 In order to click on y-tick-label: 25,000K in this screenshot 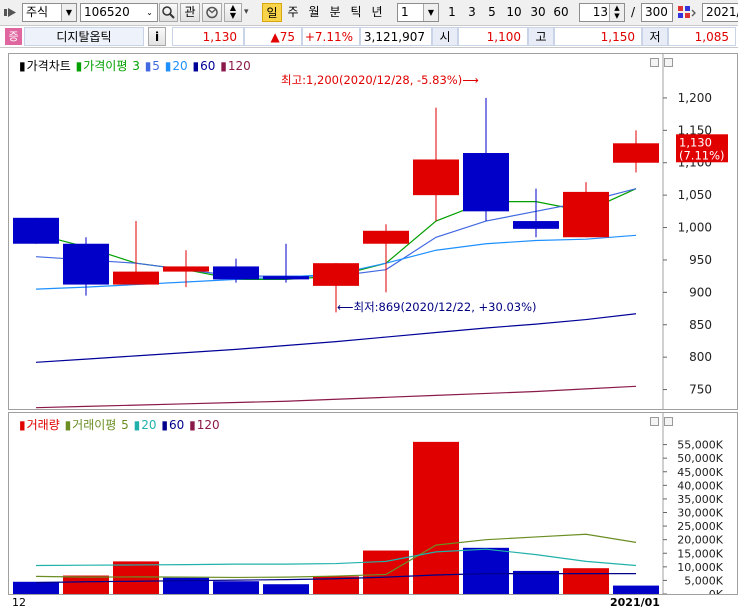, I will do `click(700, 526)`.